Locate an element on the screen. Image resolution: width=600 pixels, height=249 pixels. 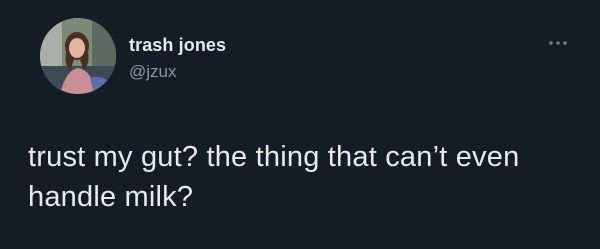
author-handle: @jzux is located at coordinates (153, 72).